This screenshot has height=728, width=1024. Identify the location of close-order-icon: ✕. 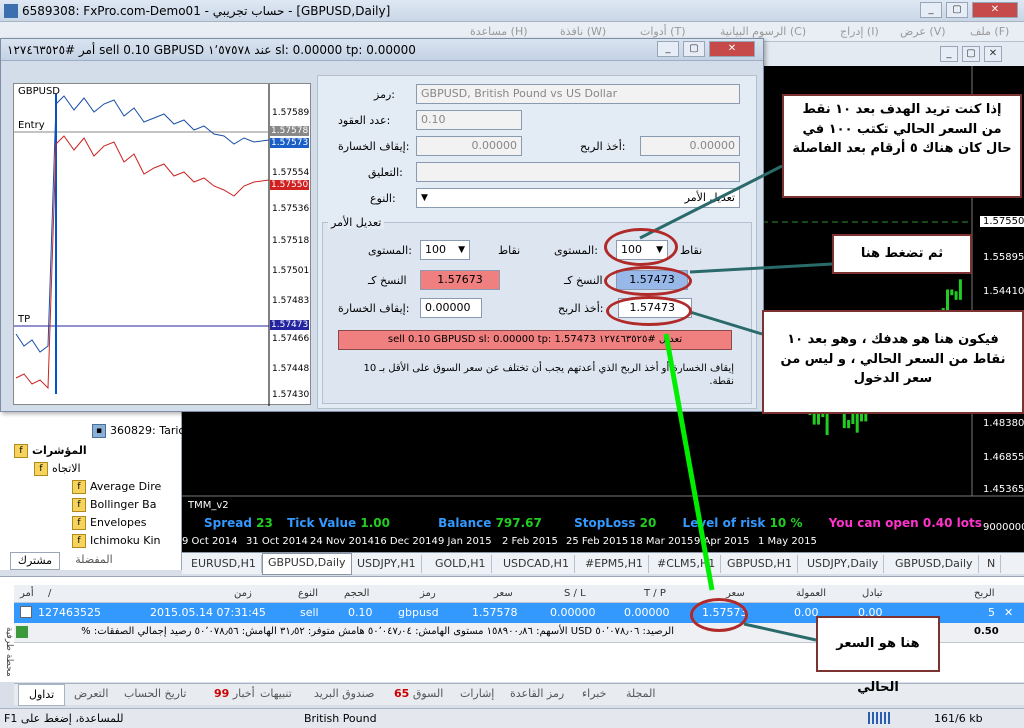
(1008, 612).